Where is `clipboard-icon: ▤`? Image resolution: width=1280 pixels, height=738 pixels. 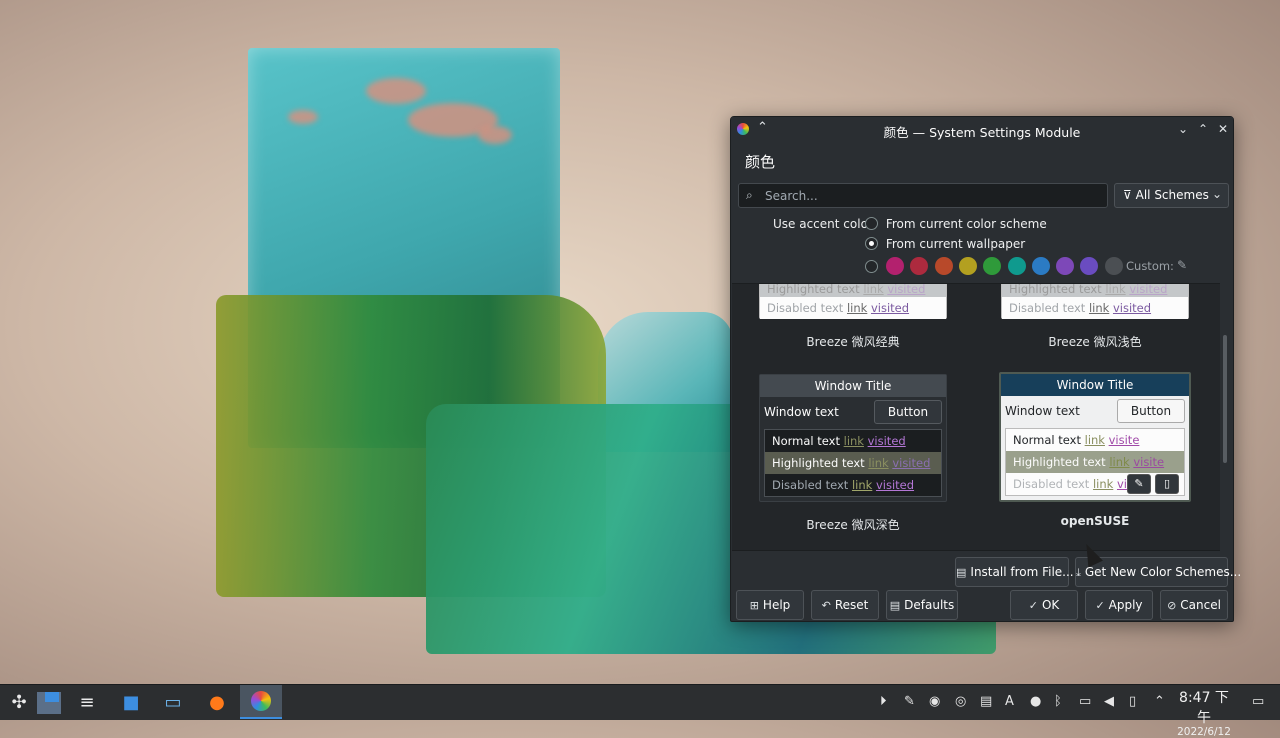 clipboard-icon: ▤ is located at coordinates (986, 701).